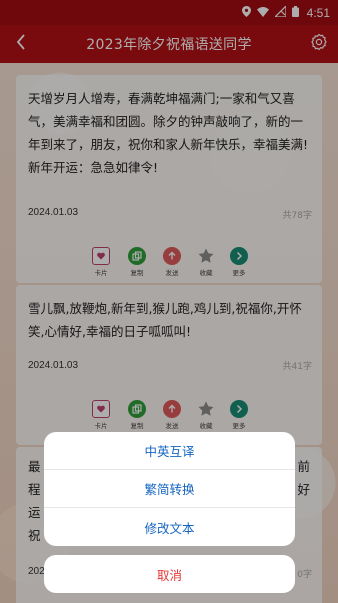 The image size is (338, 603). Describe the element at coordinates (169, 451) in the screenshot. I see `translate-option: 中英互译` at that location.